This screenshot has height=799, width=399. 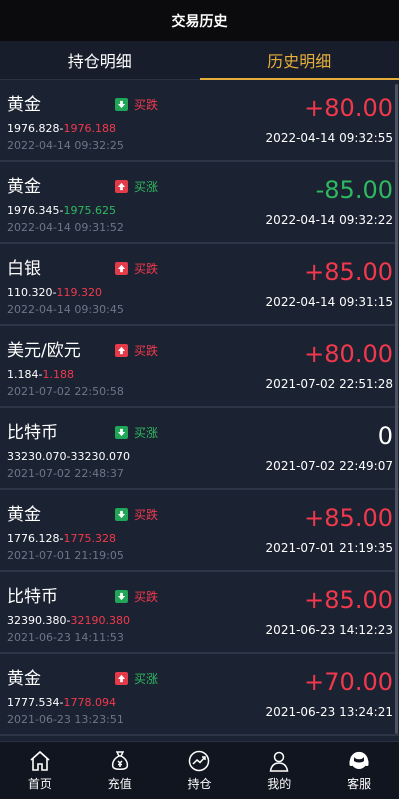 What do you see at coordinates (30, 292) in the screenshot?
I see `open-price: 110.320` at bounding box center [30, 292].